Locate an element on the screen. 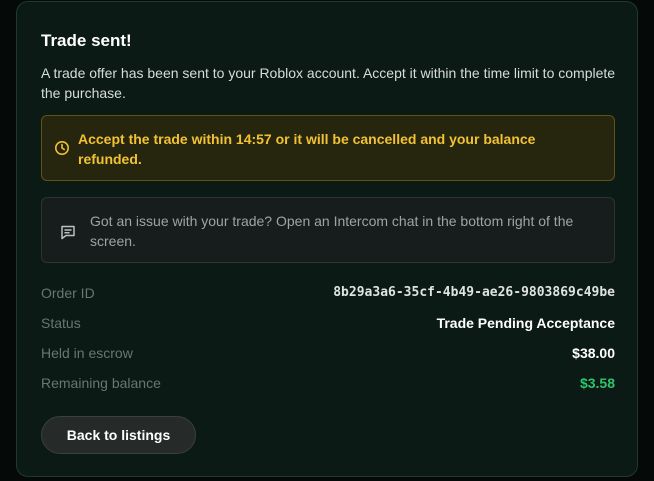 The width and height of the screenshot is (654, 481). status-label: Status is located at coordinates (61, 323).